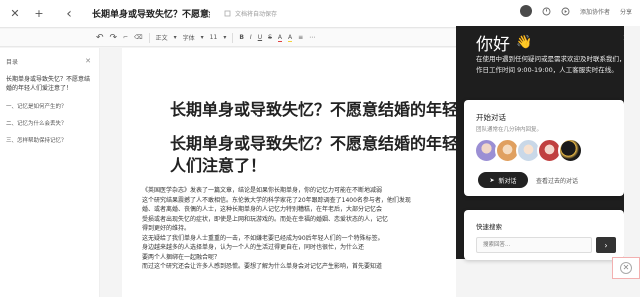 The height and width of the screenshot is (297, 640). What do you see at coordinates (509, 130) in the screenshot?
I see `card-subtitle: 团队通常在几分钟内回复。` at bounding box center [509, 130].